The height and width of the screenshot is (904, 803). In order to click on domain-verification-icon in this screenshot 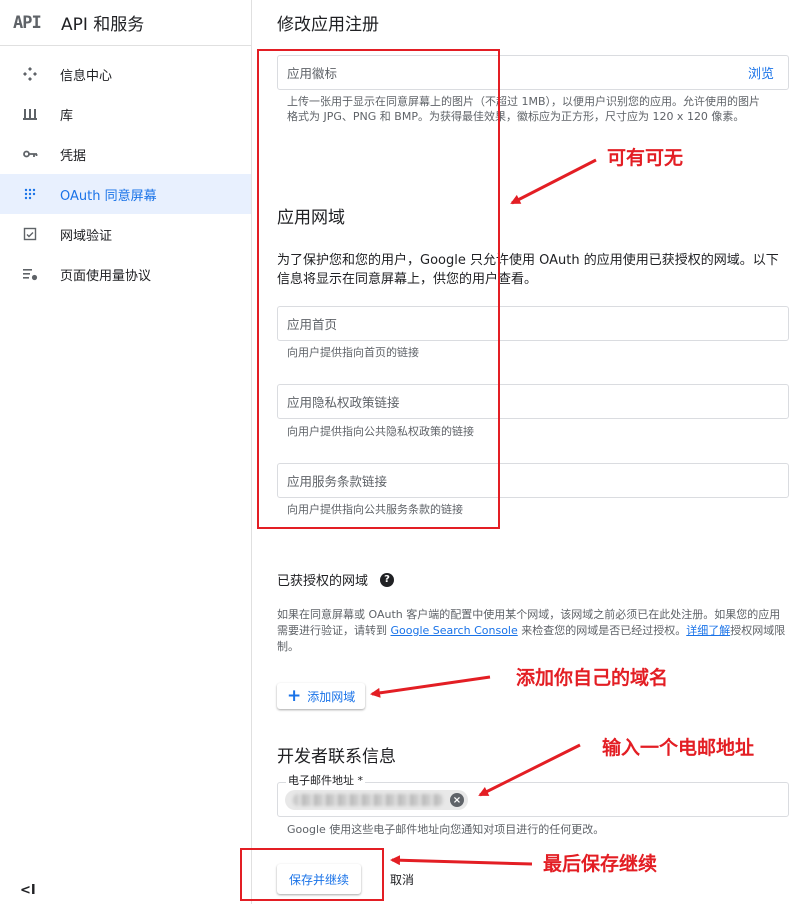, I will do `click(30, 234)`.